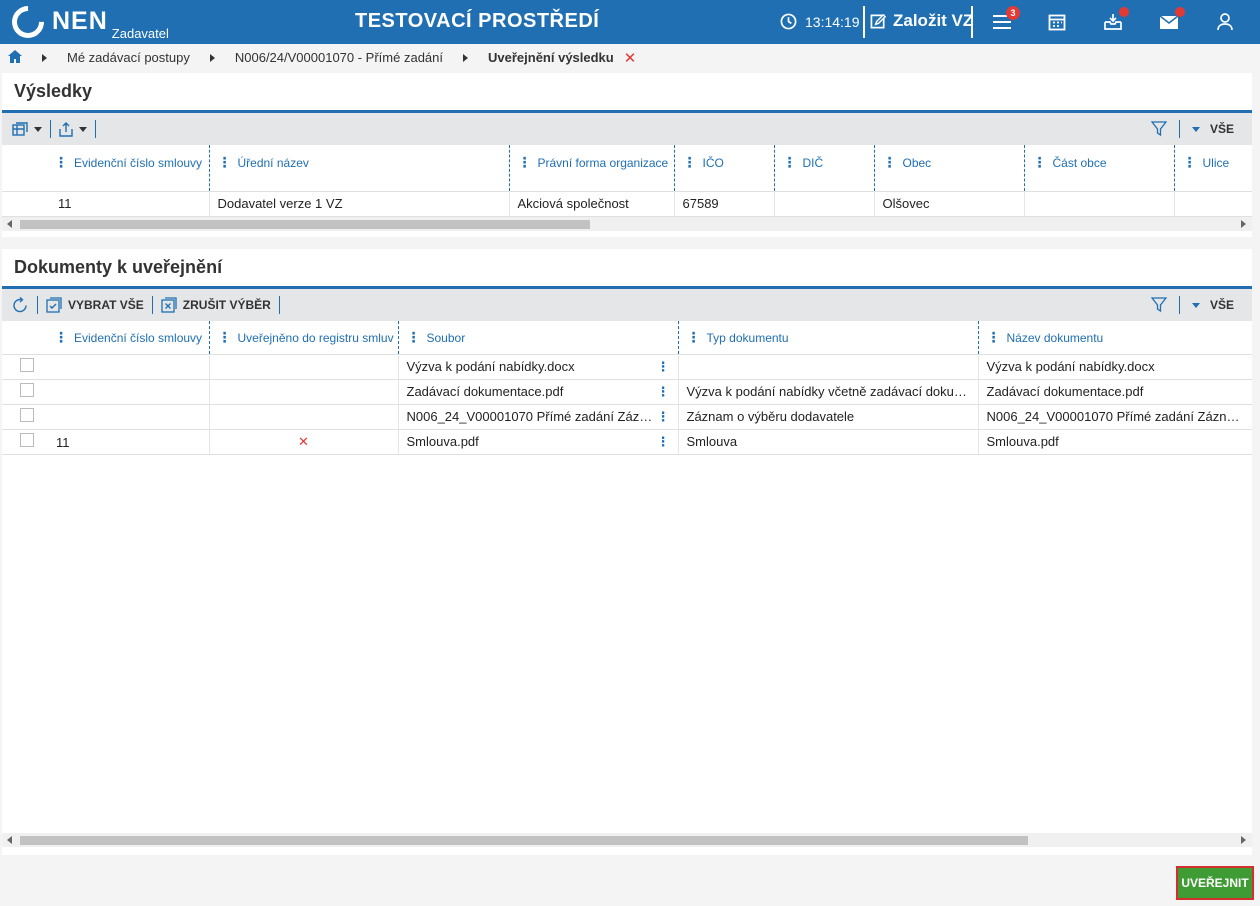  What do you see at coordinates (823, 168) in the screenshot?
I see `column-header: ⋮ DIČ` at bounding box center [823, 168].